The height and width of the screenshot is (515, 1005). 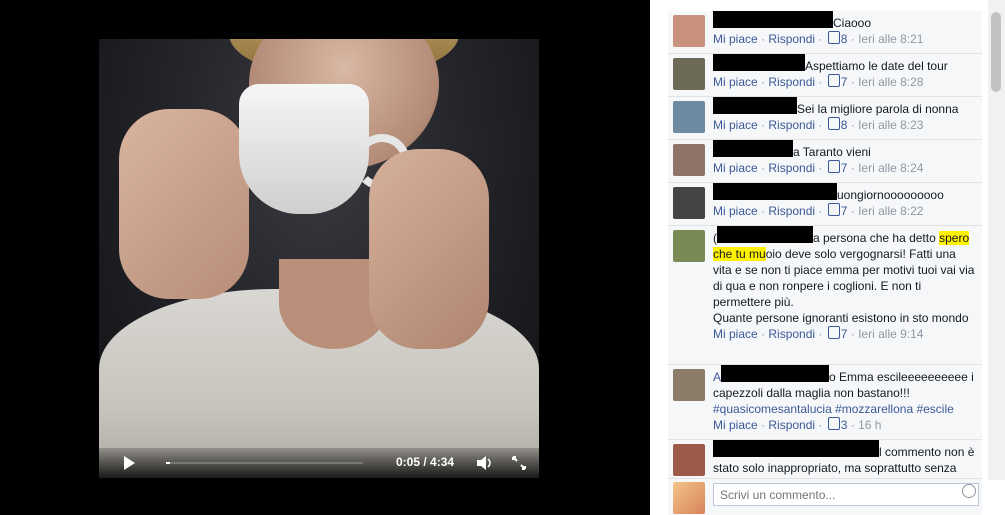 I want to click on comment-text: Aspettiamo le date del tour, so click(x=876, y=66).